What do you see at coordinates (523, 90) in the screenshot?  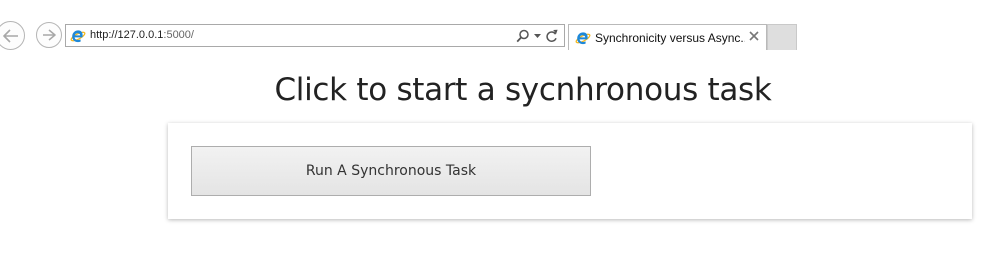 I see `page-heading: Click to start a sycnhronous task` at bounding box center [523, 90].